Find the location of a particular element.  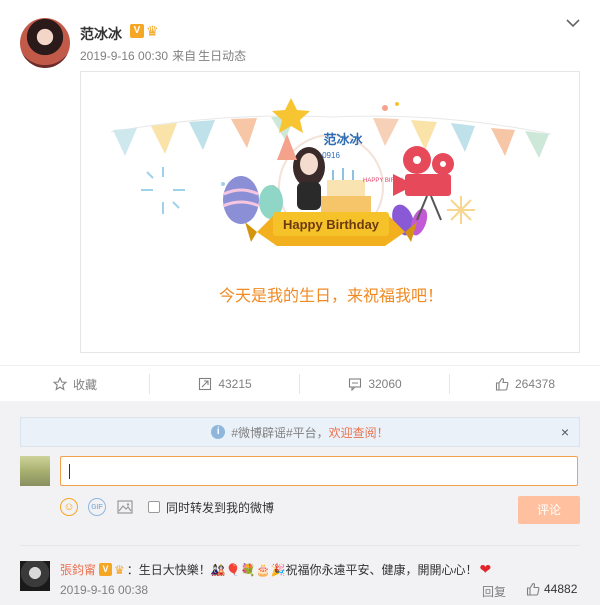

comment-toolbar: ☺ GIF 同时转发到我的微博 is located at coordinates (167, 507).